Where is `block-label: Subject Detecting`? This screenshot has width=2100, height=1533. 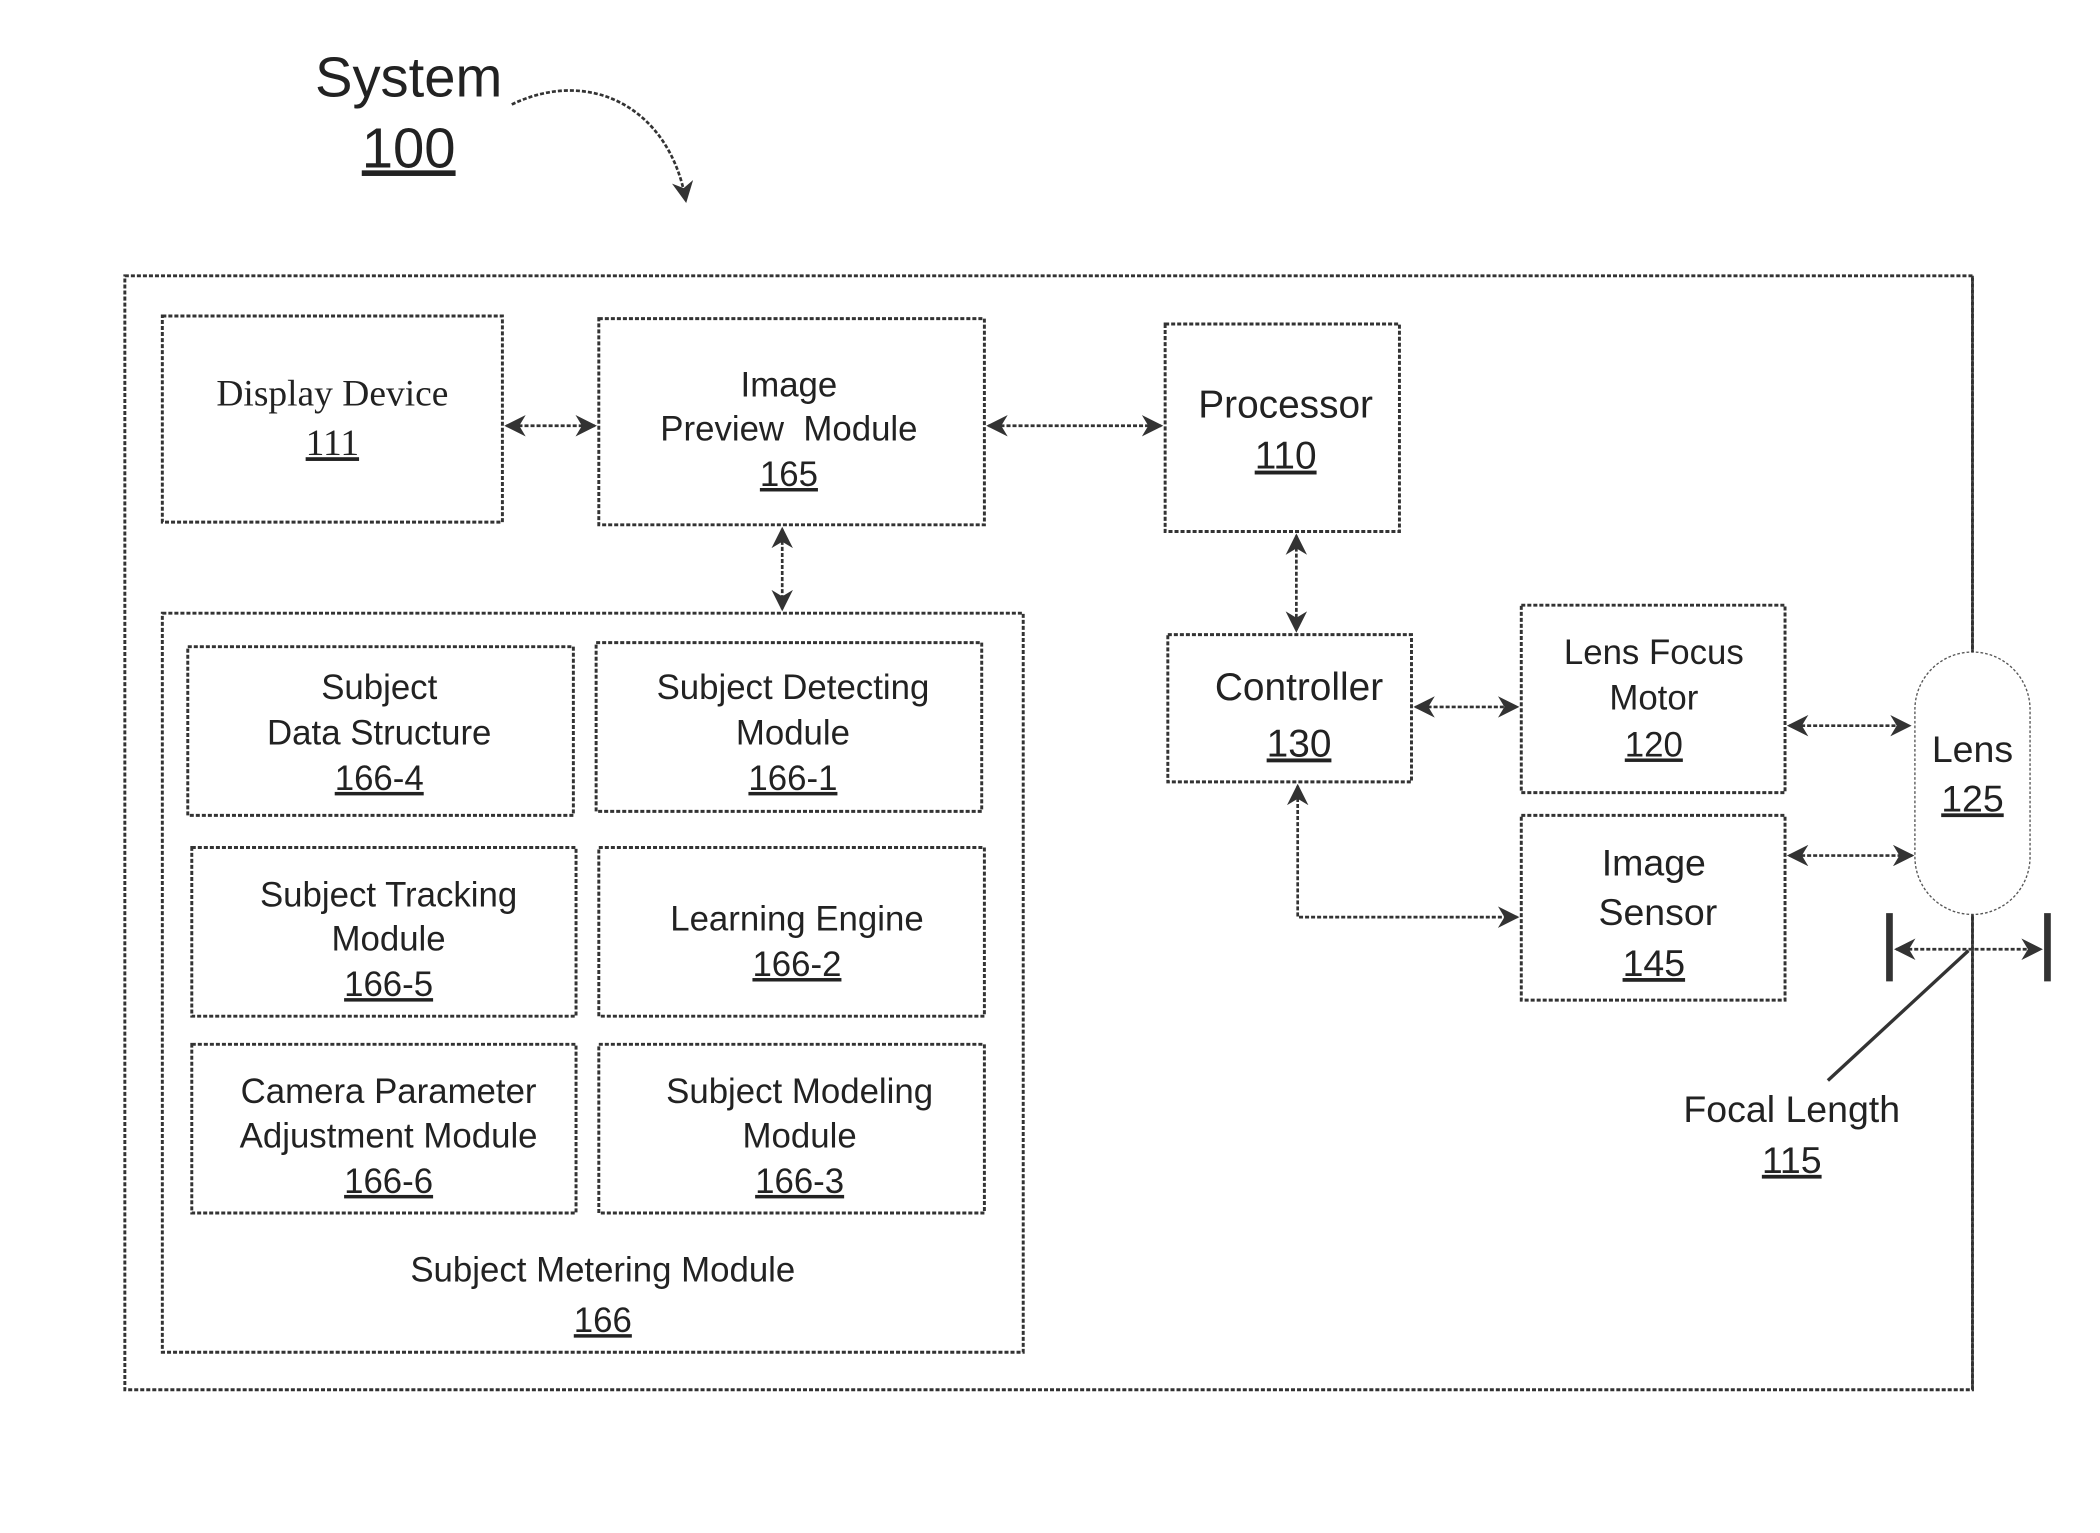
block-label: Subject Detecting is located at coordinates (793, 687).